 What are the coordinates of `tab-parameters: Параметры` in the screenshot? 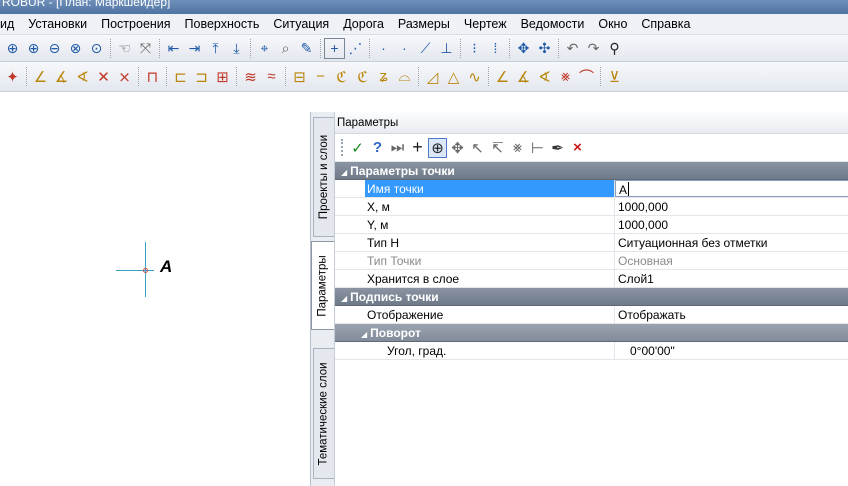 It's located at (323, 285).